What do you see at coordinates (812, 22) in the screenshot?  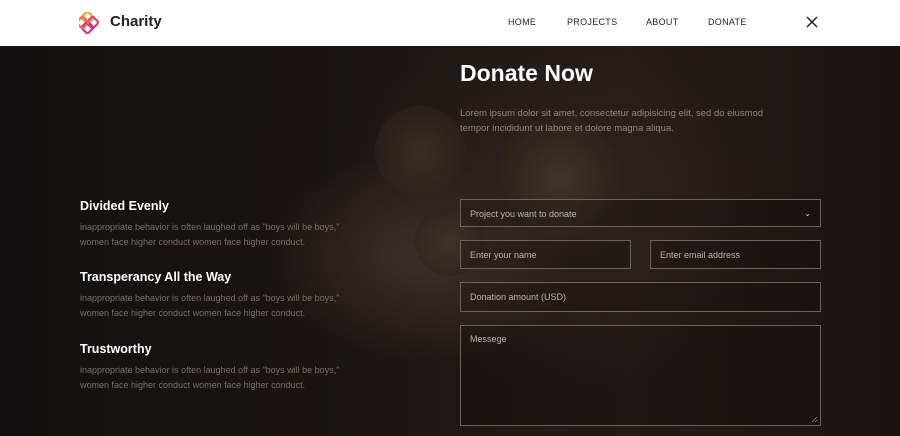 I see `close-icon` at bounding box center [812, 22].